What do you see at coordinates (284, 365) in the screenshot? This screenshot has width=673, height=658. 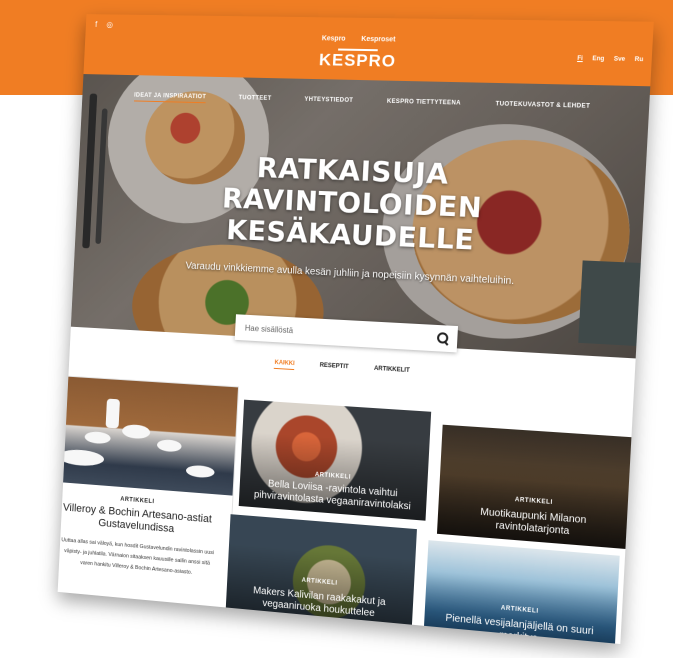 I see `filter-kaikki: KAIKKI` at bounding box center [284, 365].